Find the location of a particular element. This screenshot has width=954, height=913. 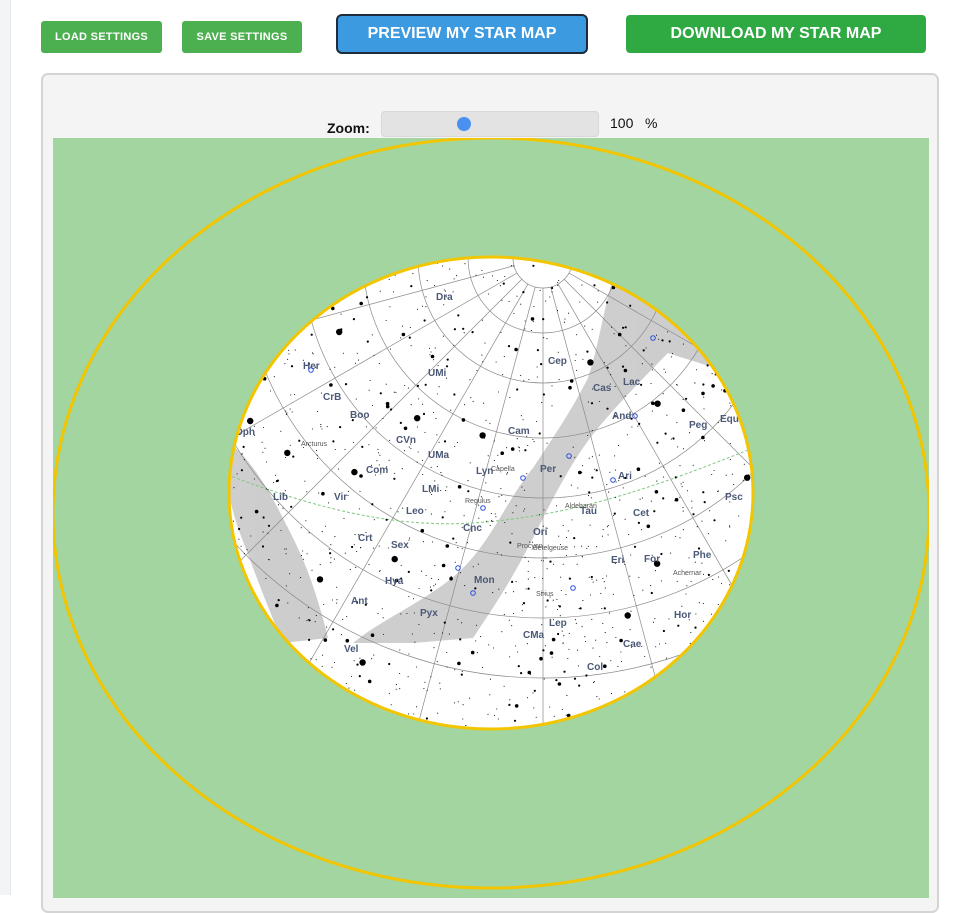

star-name-label: Regulus is located at coordinates (478, 501).